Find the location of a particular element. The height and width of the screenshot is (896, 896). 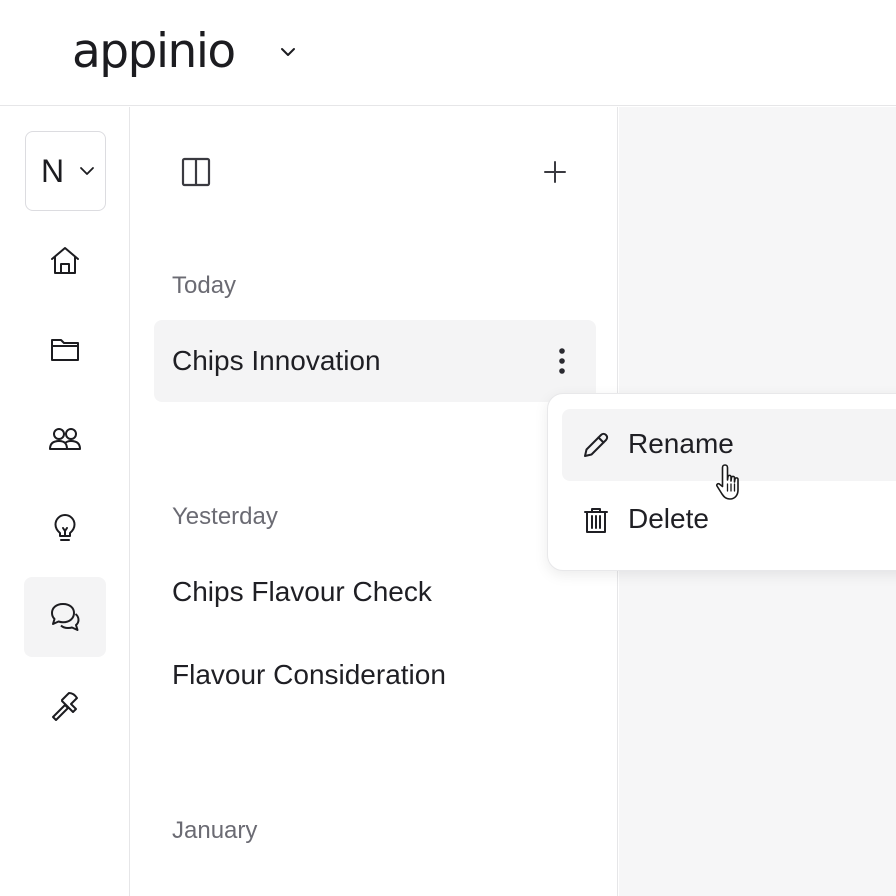

nav-home is located at coordinates (65, 261).